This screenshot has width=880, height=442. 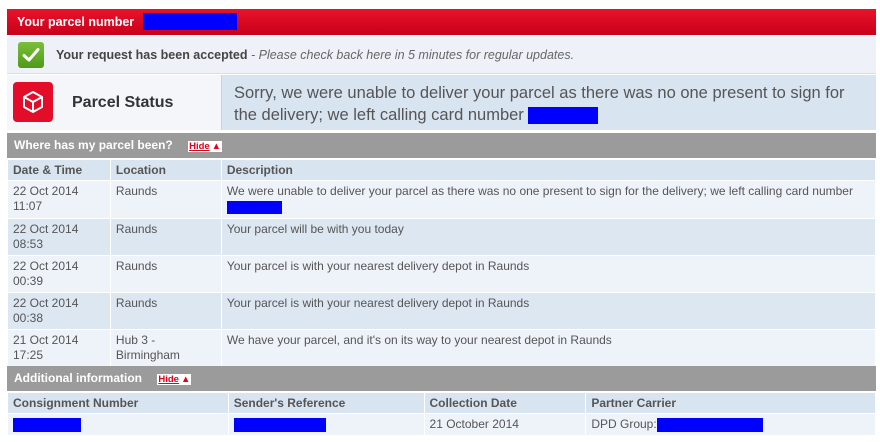 I want to click on cell-senders-reference, so click(x=326, y=424).